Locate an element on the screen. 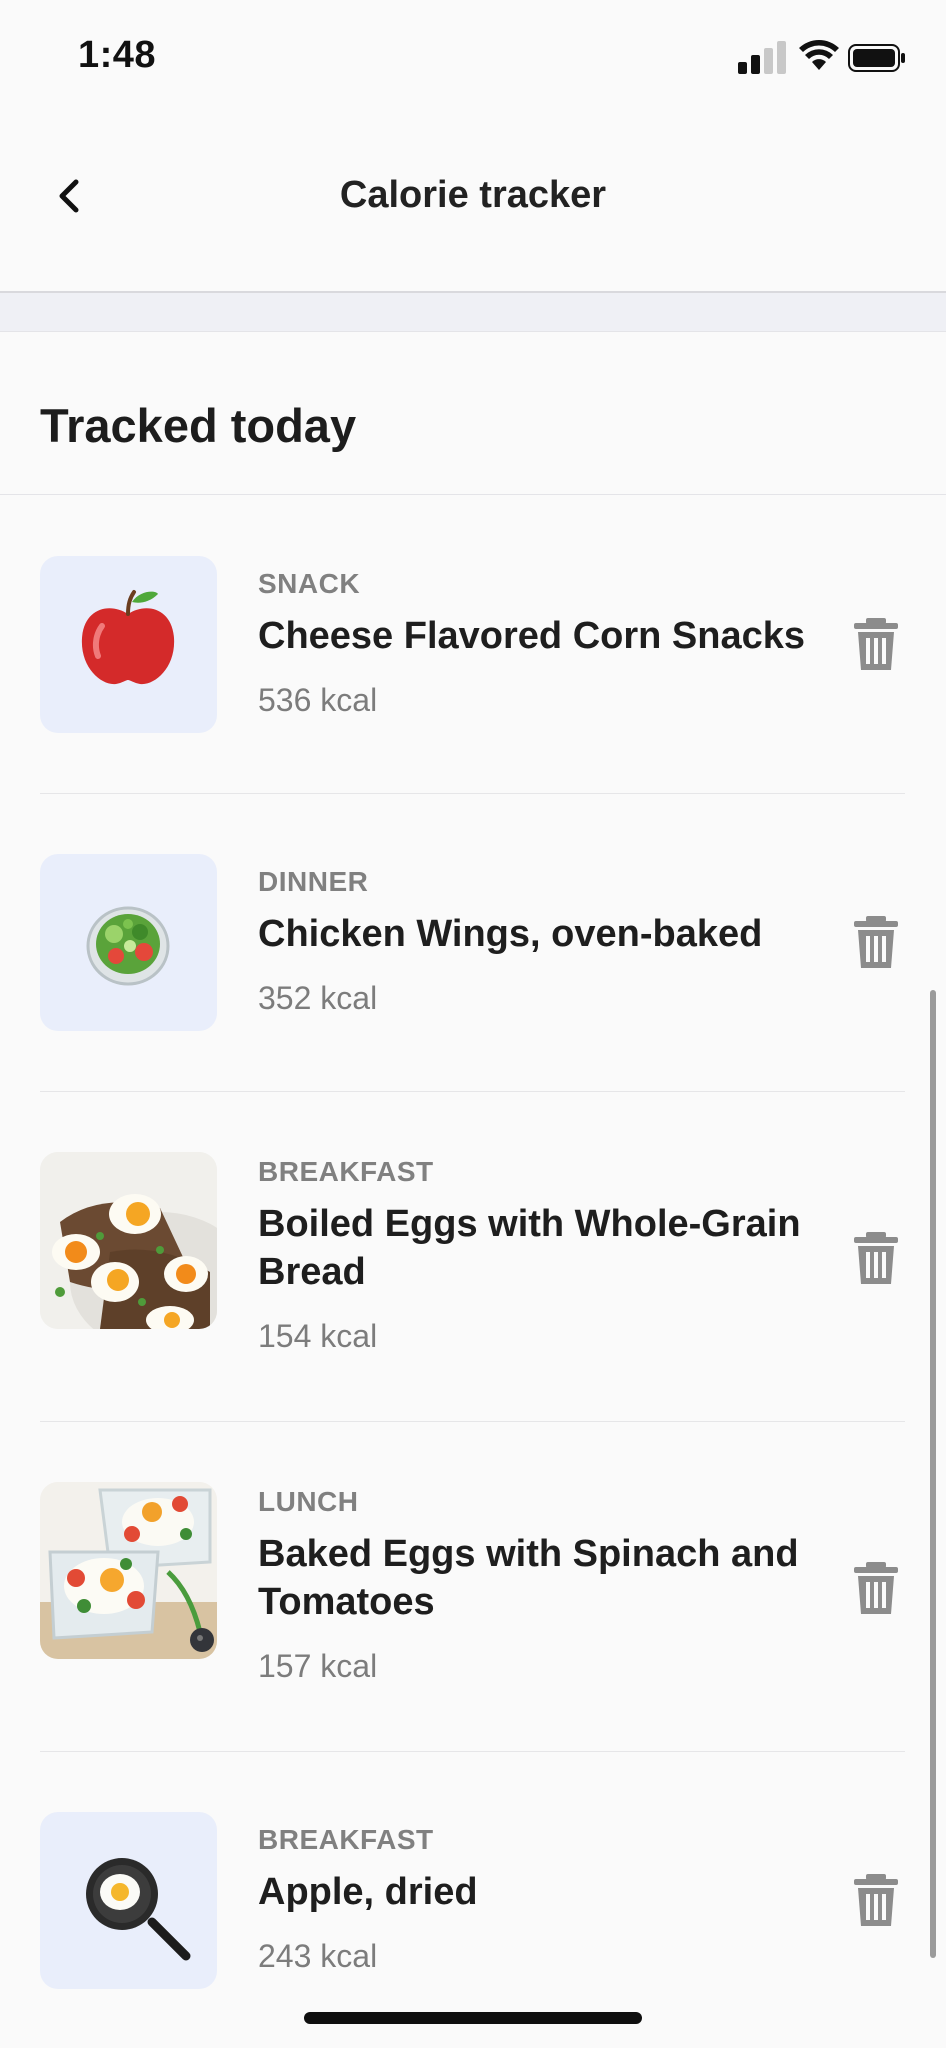  battery-icon is located at coordinates (876, 58).